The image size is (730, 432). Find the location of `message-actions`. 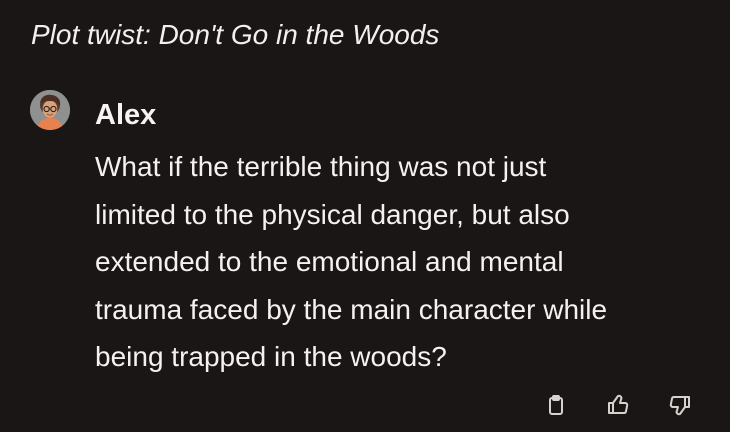

message-actions is located at coordinates (365, 405).